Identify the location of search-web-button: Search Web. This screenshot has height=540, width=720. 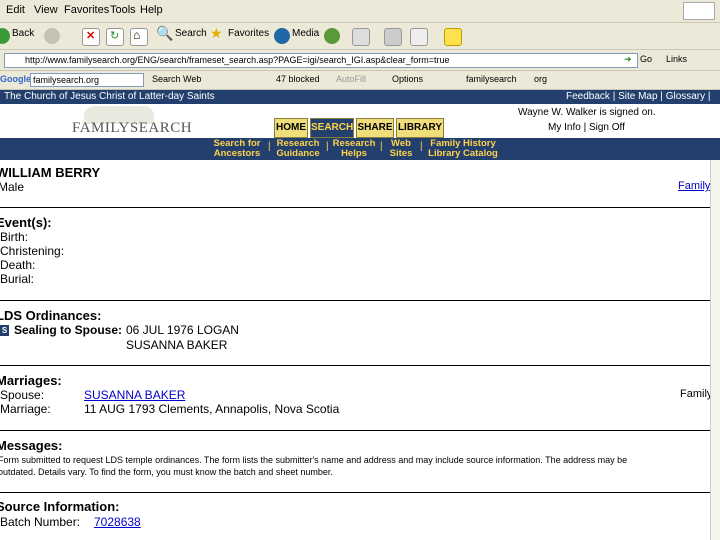
(176, 79).